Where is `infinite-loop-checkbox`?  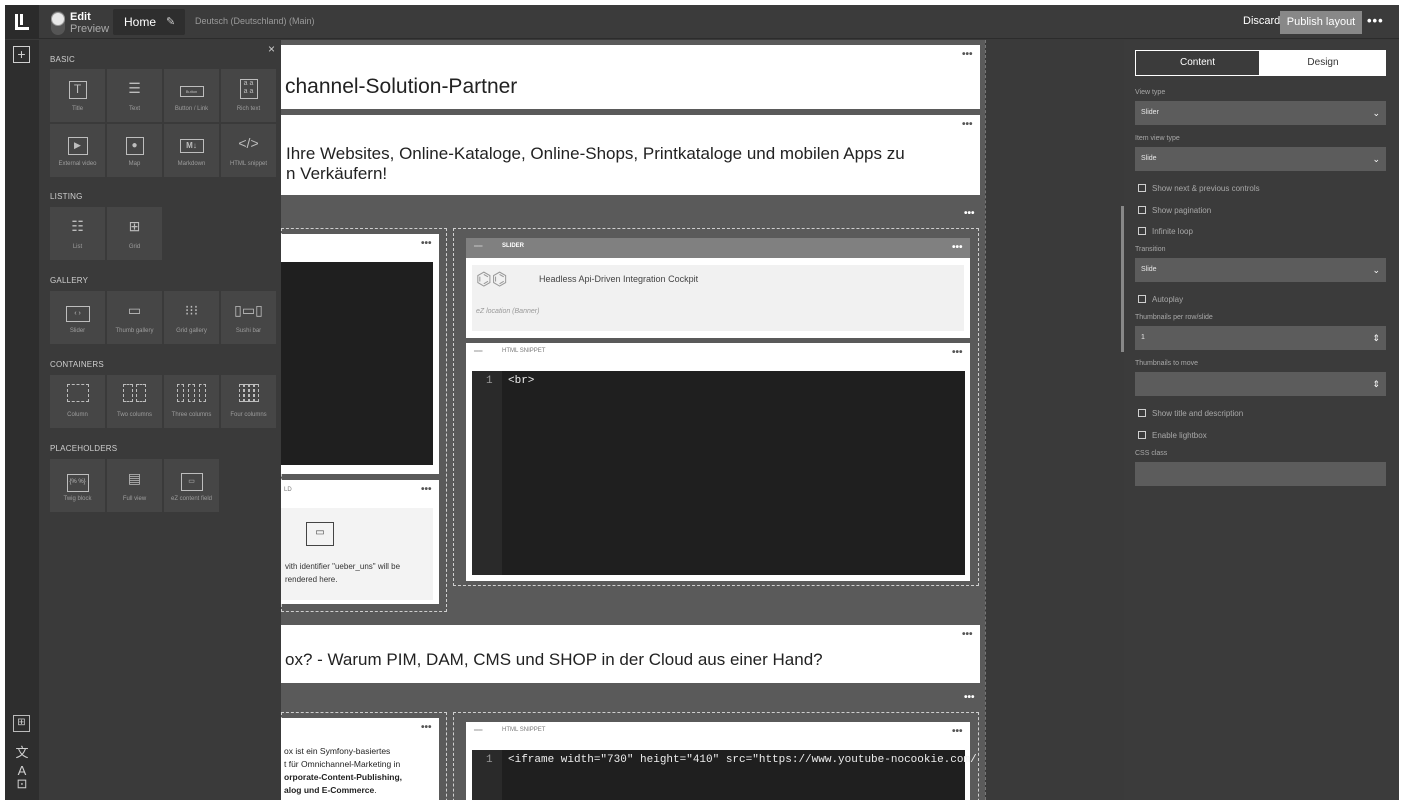
infinite-loop-checkbox is located at coordinates (1142, 231).